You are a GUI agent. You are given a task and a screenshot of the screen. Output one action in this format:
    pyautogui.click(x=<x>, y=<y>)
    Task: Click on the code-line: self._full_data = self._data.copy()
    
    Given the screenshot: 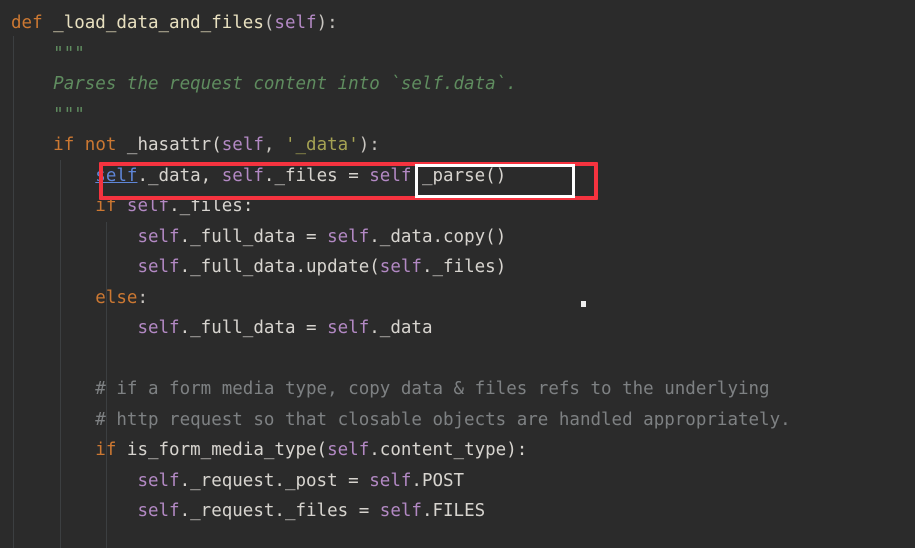 What is the action you would take?
    pyautogui.click(x=457, y=237)
    